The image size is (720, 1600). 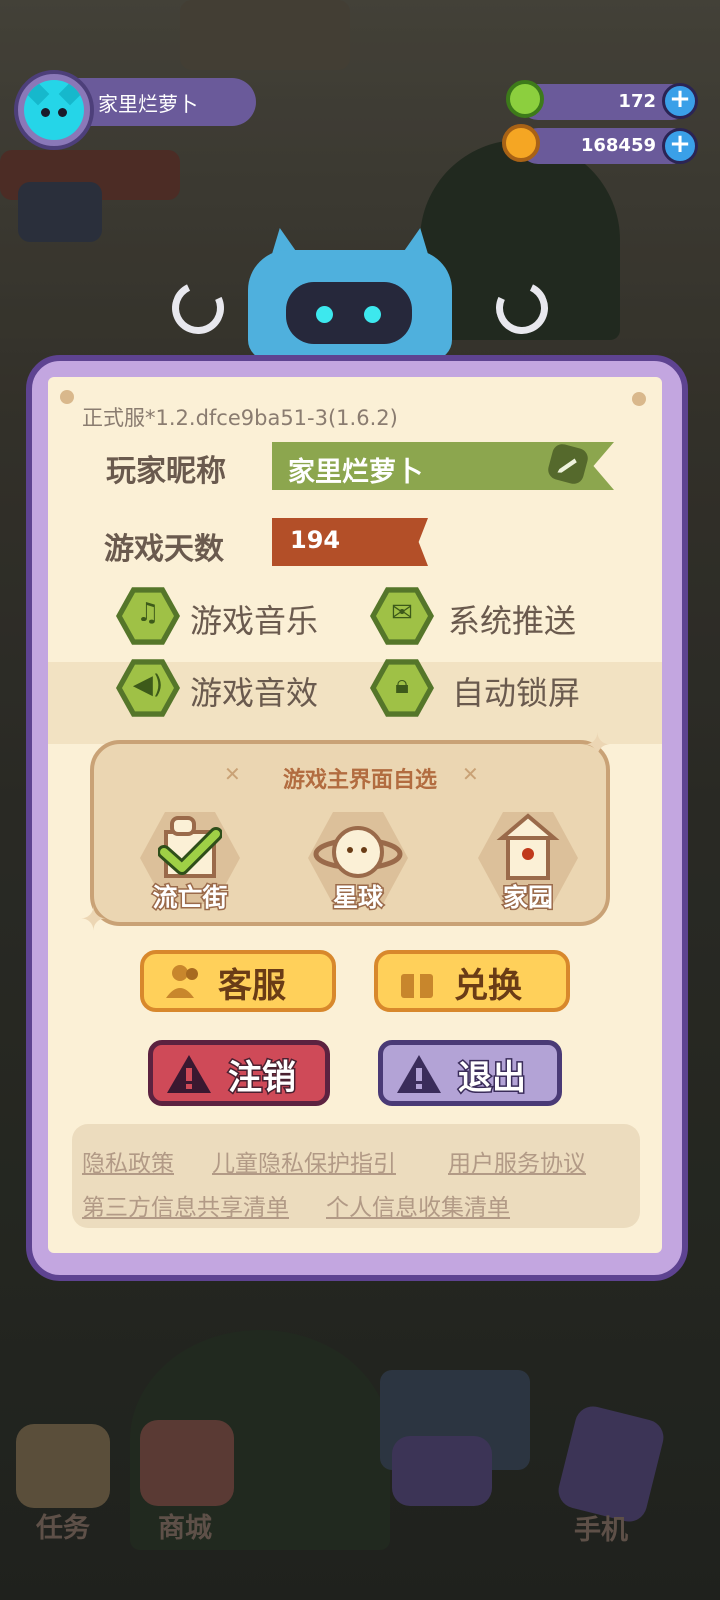 I want to click on add-donut-button: +, so click(x=680, y=101).